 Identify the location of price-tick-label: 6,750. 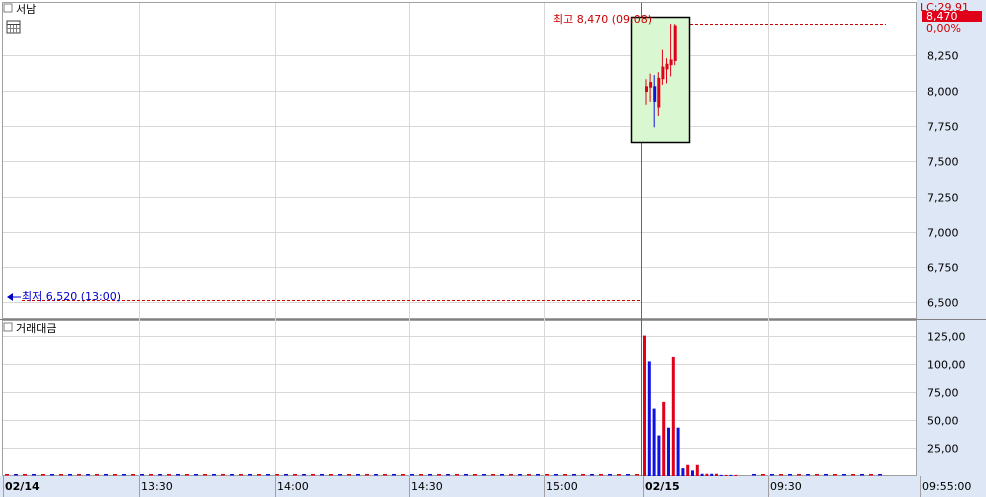
(943, 268).